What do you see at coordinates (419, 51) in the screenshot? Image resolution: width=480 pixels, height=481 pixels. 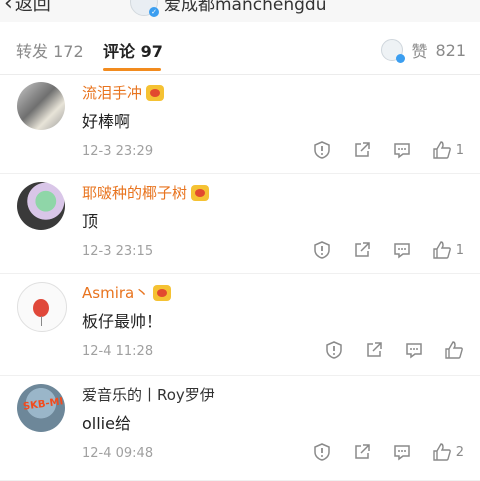 I see `tab-likes-label: 赞` at bounding box center [419, 51].